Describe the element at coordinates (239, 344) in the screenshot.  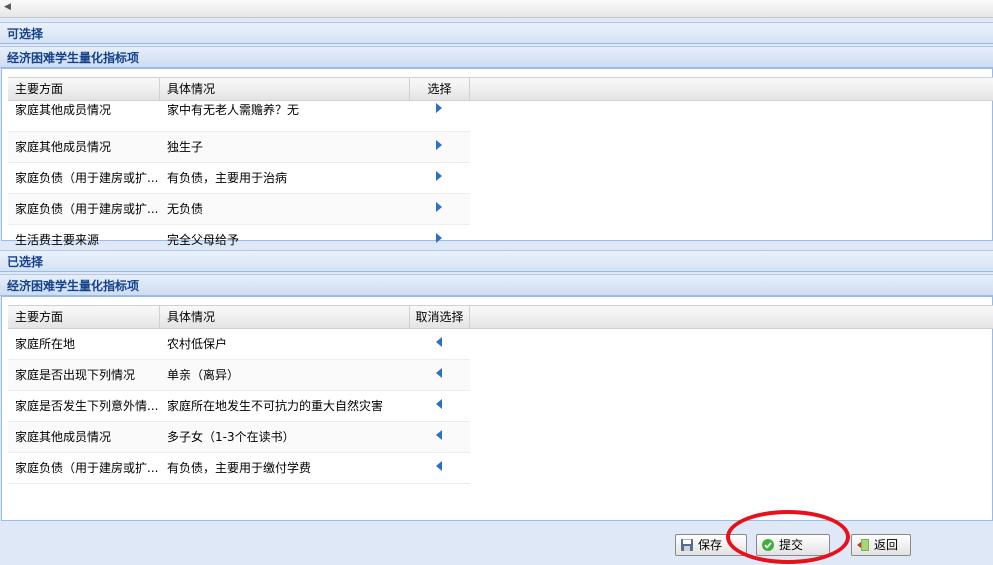
I see `table-row: 家庭所在地 农村低保户` at that location.